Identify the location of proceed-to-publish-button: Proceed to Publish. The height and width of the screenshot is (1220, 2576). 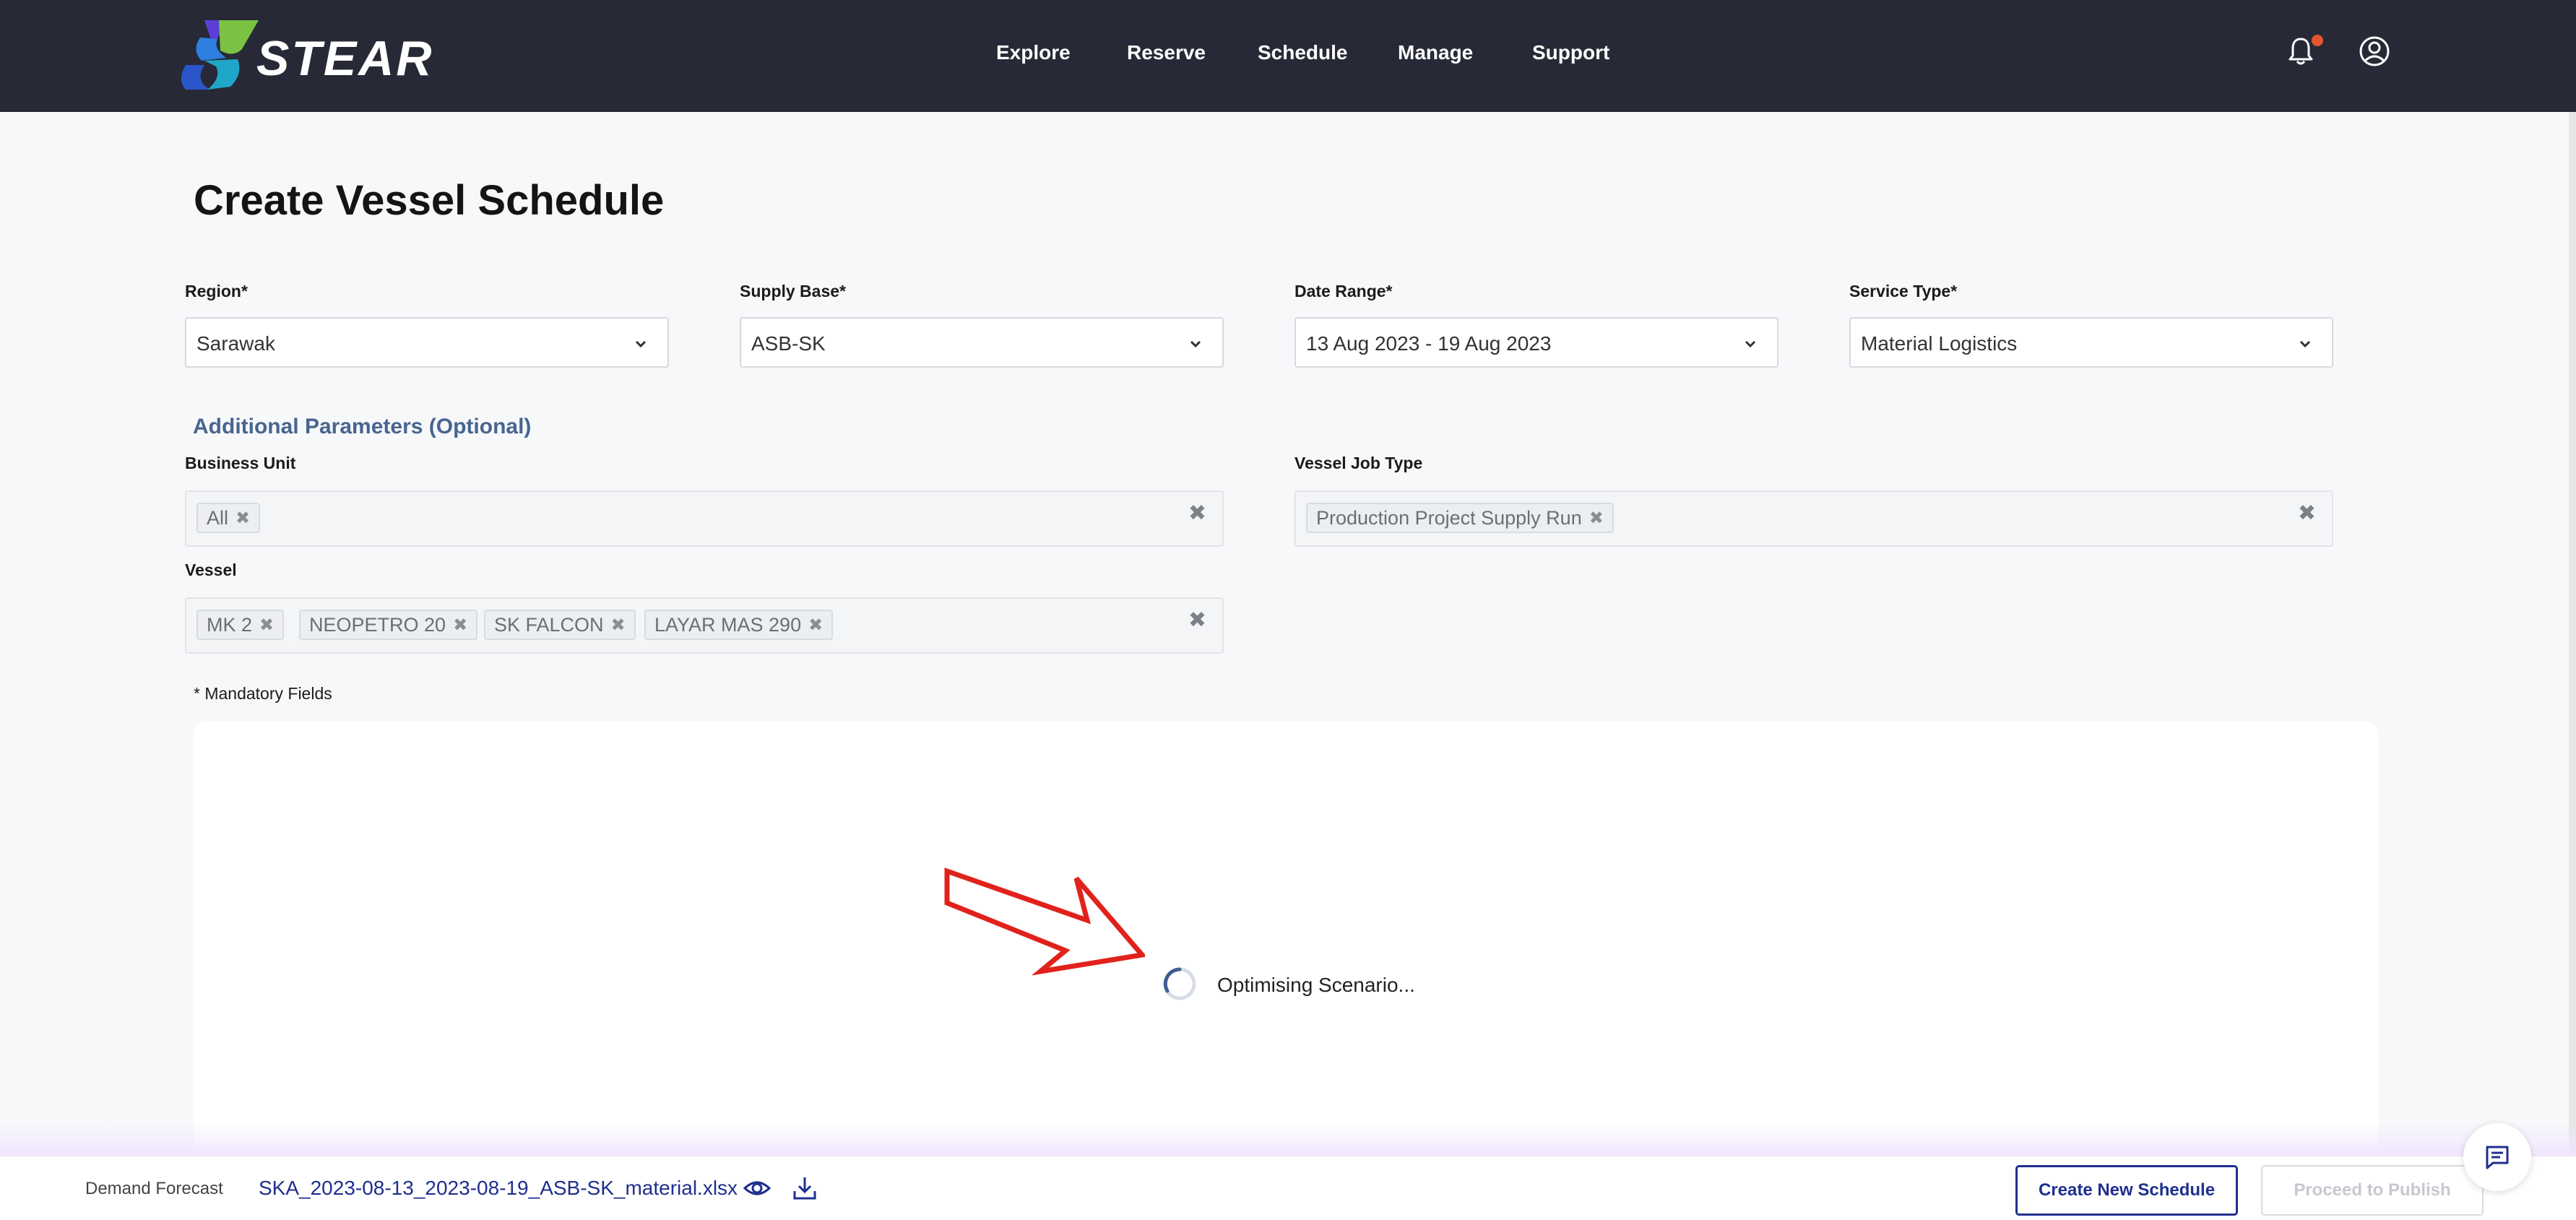
(2372, 1191).